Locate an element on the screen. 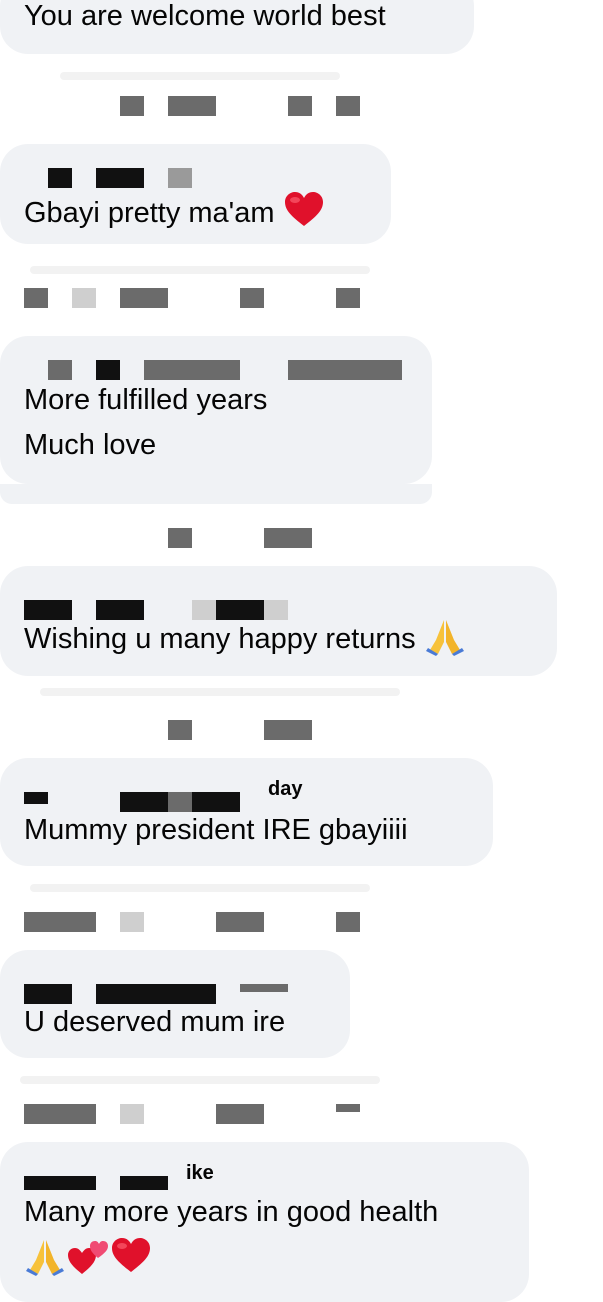 Image resolution: width=603 pixels, height=1302 pixels. comment-text: Wishing u many happy returns is located at coordinates (245, 643).